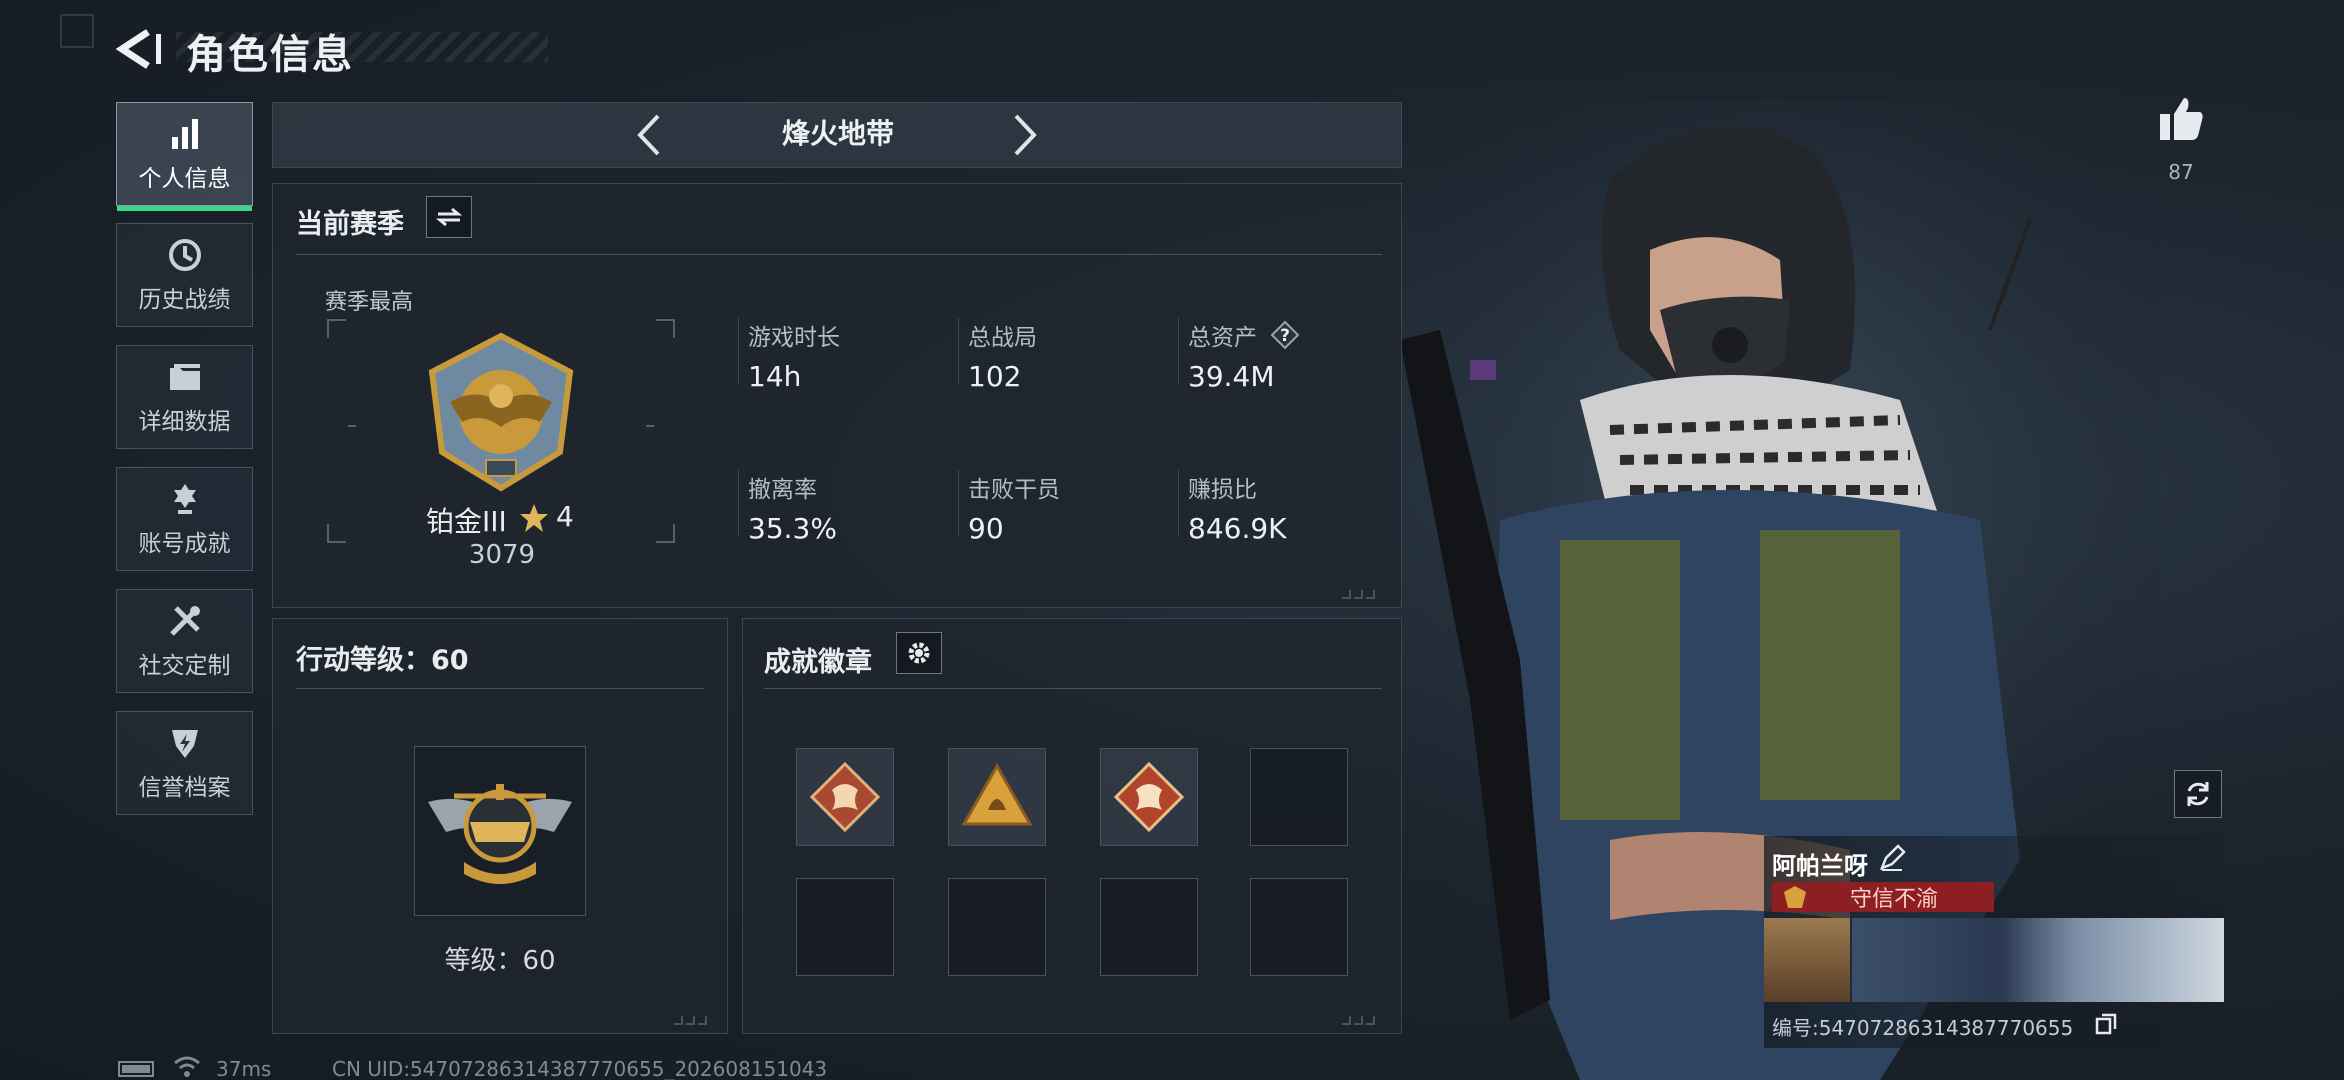 This screenshot has height=1080, width=2344. I want to click on sidebar-item-label: 账号成就, so click(184, 544).